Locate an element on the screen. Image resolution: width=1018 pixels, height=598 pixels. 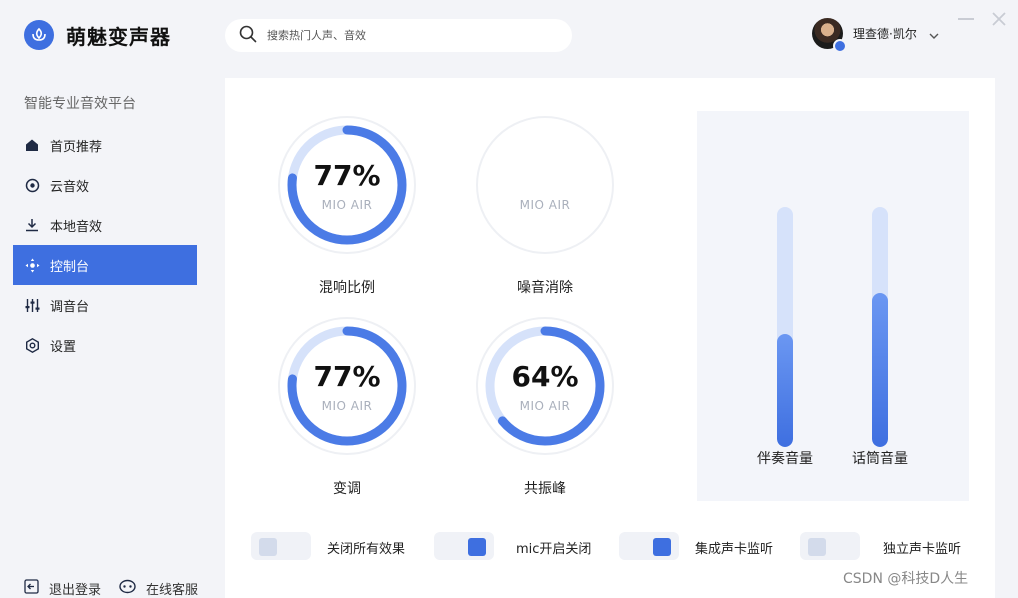
search-input is located at coordinates (407, 35).